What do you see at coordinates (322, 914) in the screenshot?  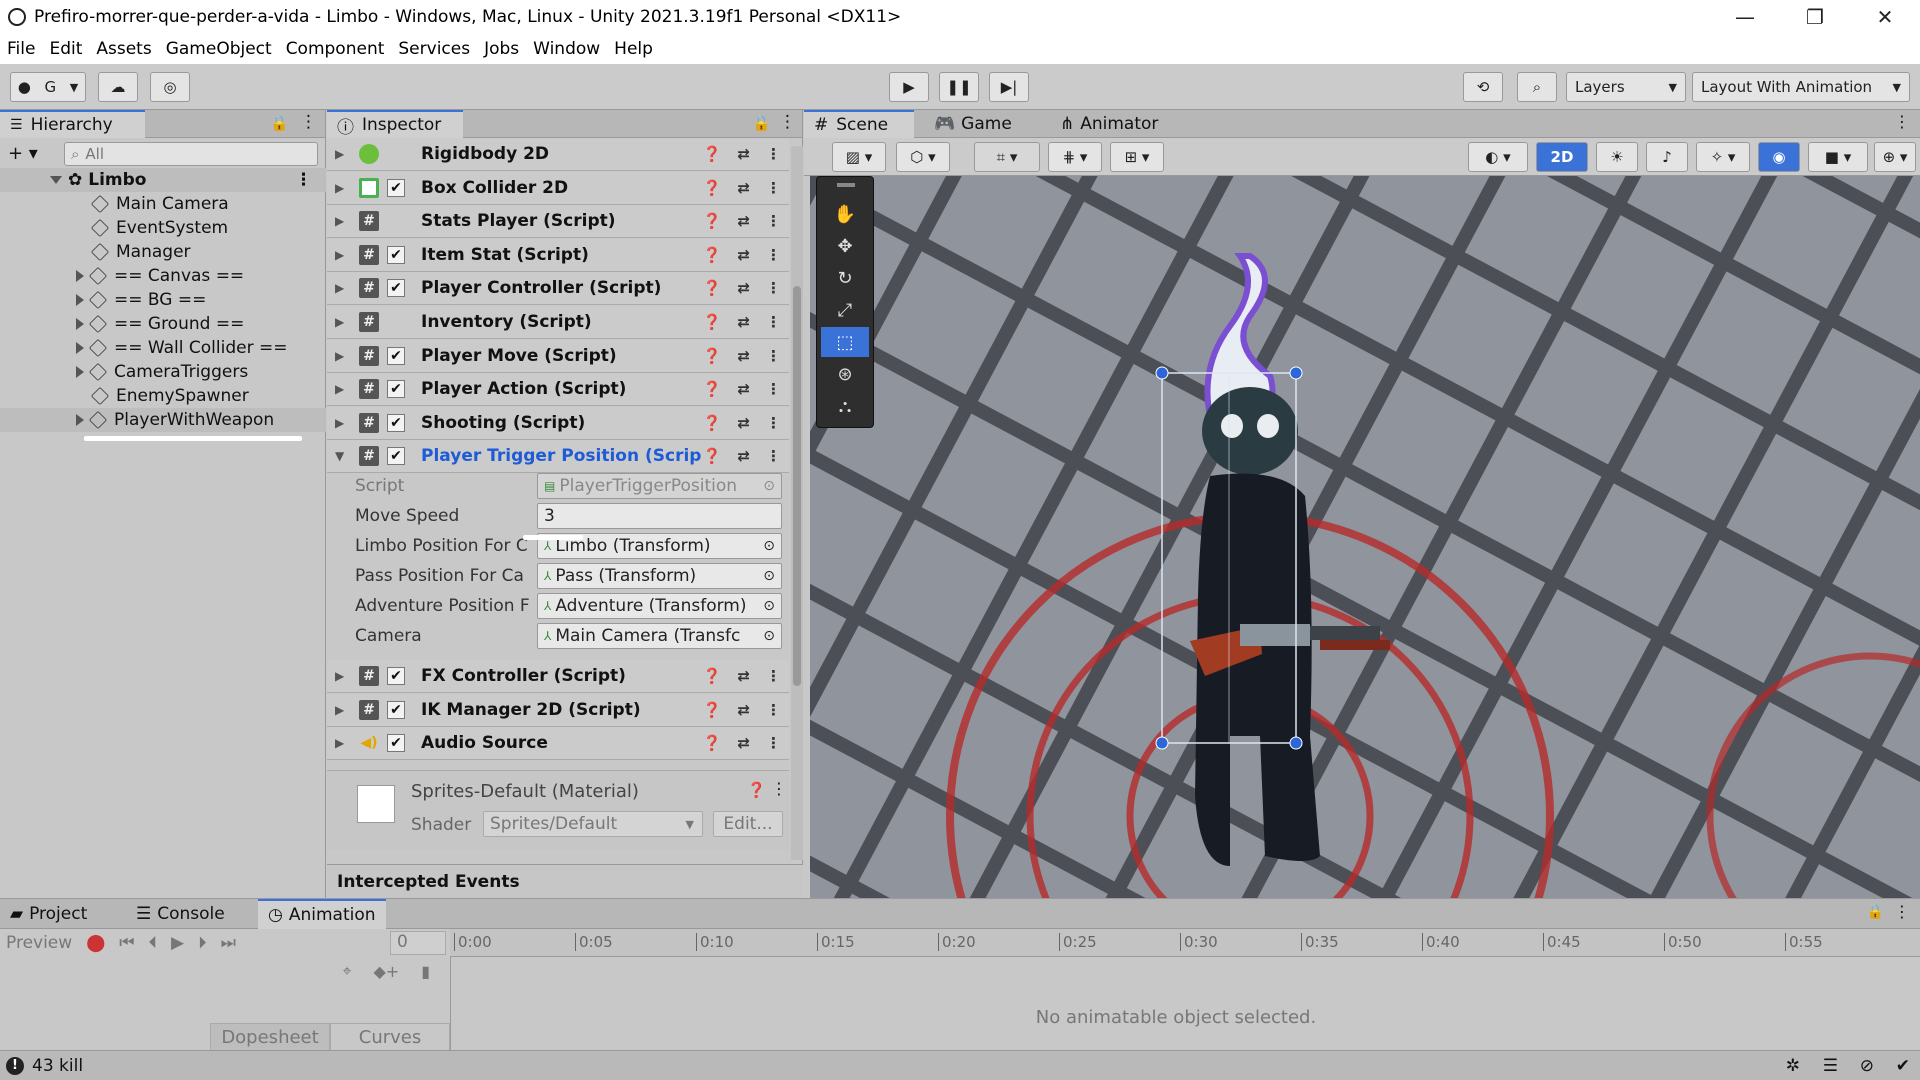 I see `tab-animation: ◷ Animation` at bounding box center [322, 914].